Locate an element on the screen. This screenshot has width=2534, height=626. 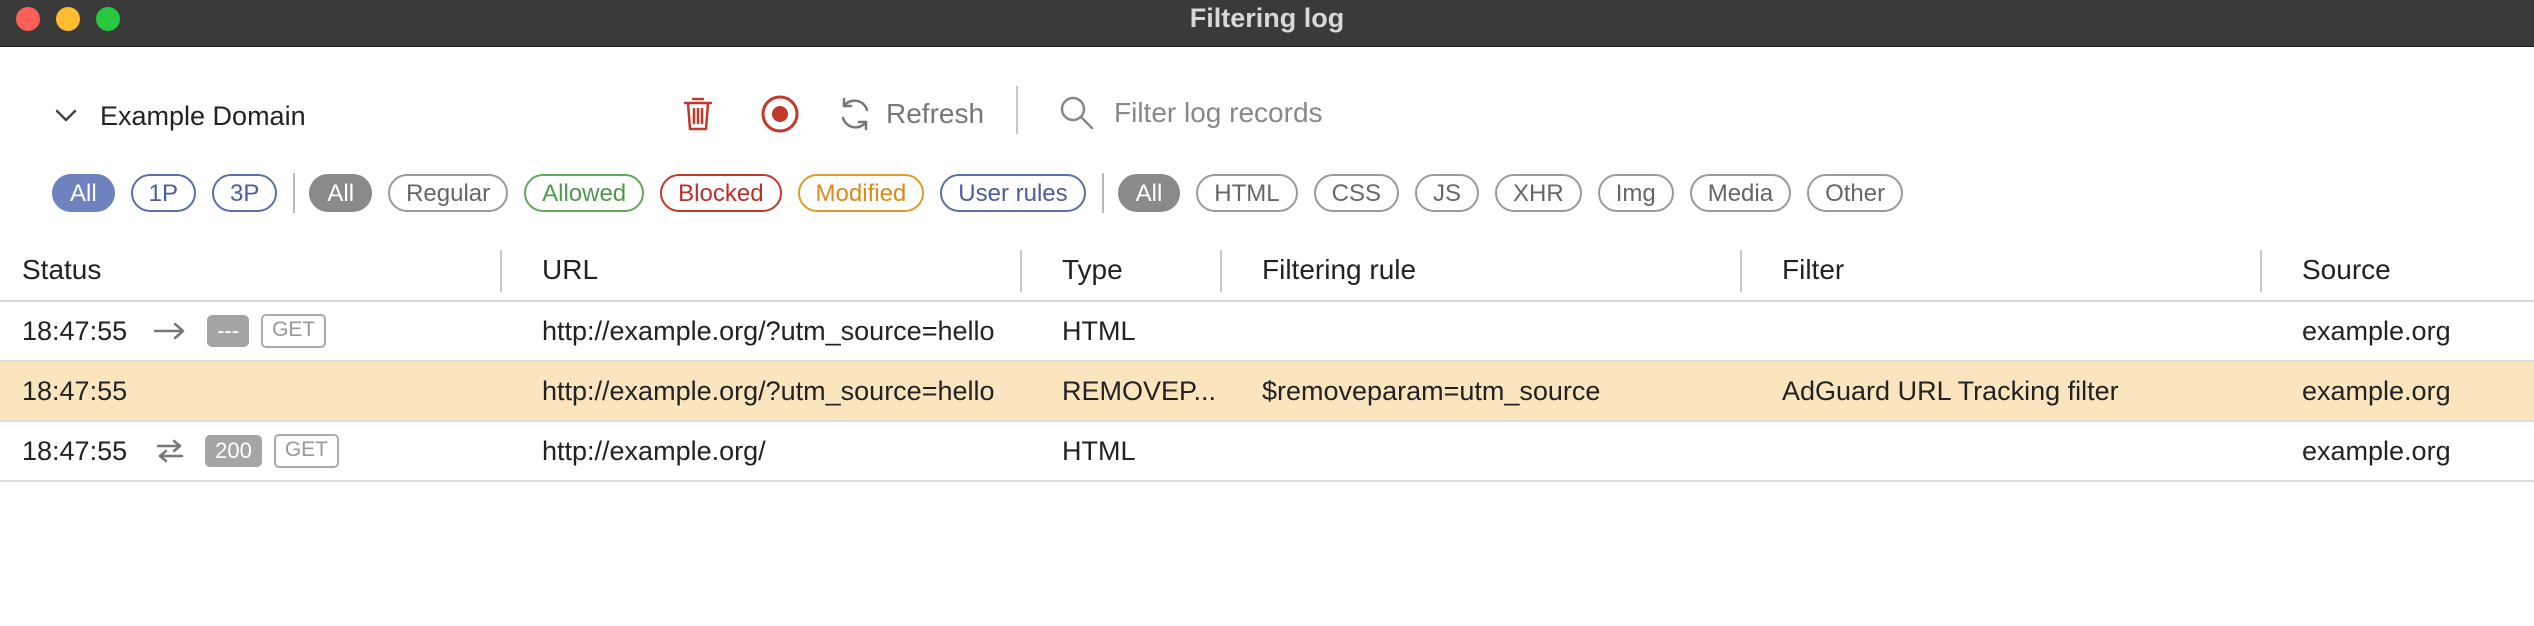
right-arrow-icon is located at coordinates (170, 331).